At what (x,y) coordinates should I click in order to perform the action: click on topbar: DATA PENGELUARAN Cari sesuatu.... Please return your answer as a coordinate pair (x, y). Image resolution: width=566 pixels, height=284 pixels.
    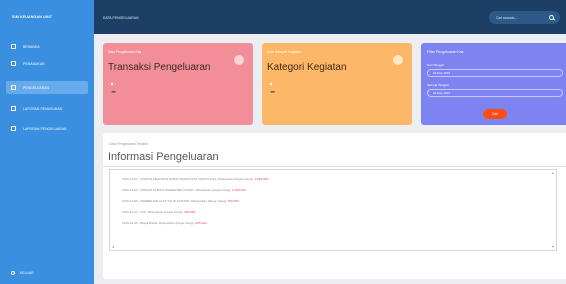
    Looking at the image, I should click on (330, 17).